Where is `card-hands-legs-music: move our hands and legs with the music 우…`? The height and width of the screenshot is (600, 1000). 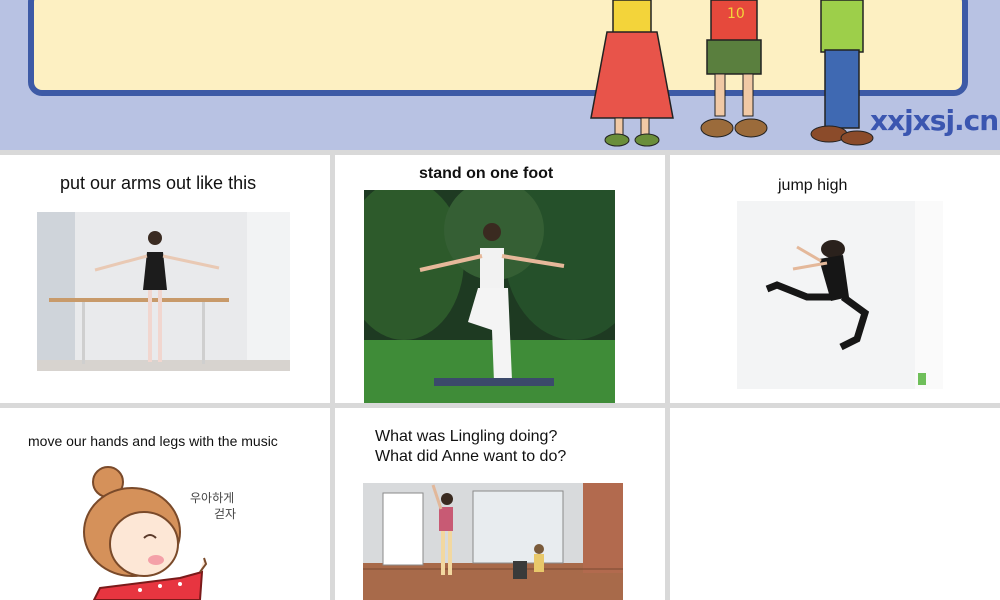 card-hands-legs-music: move our hands and legs with the music 우… is located at coordinates (165, 504).